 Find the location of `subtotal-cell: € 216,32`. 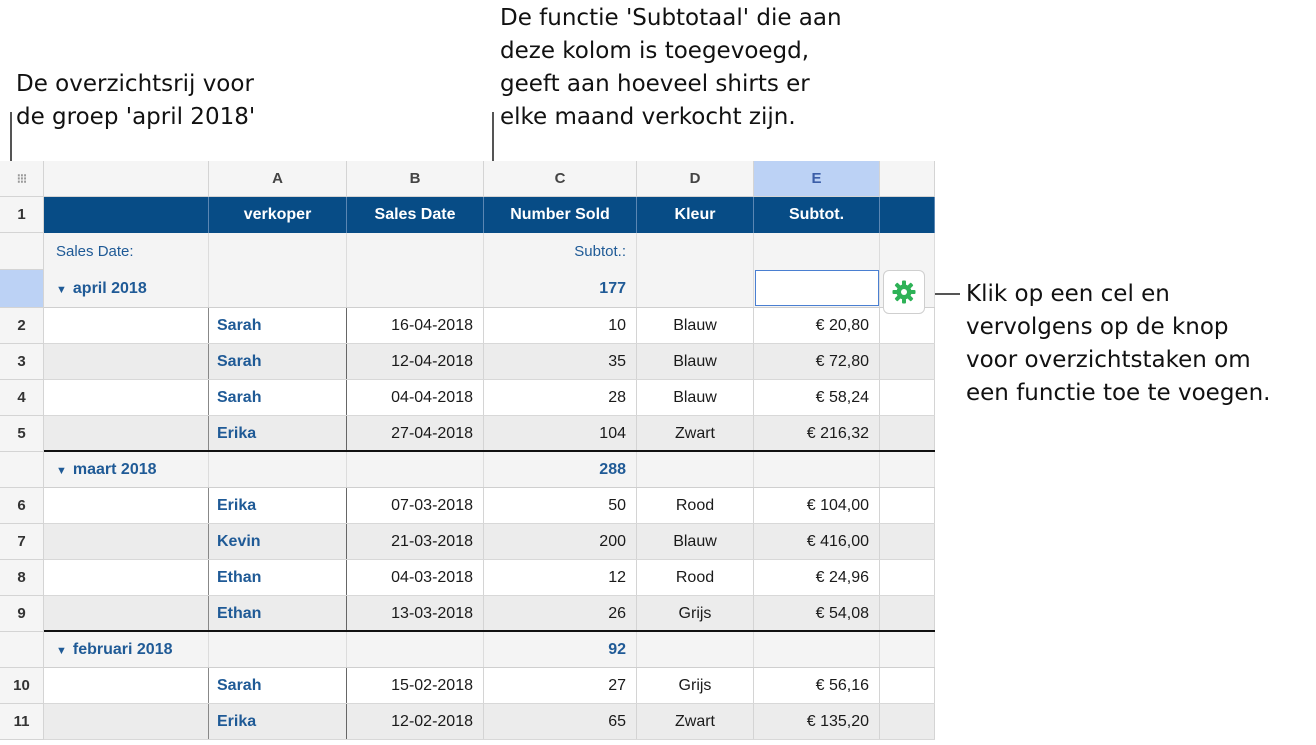

subtotal-cell: € 216,32 is located at coordinates (817, 434).